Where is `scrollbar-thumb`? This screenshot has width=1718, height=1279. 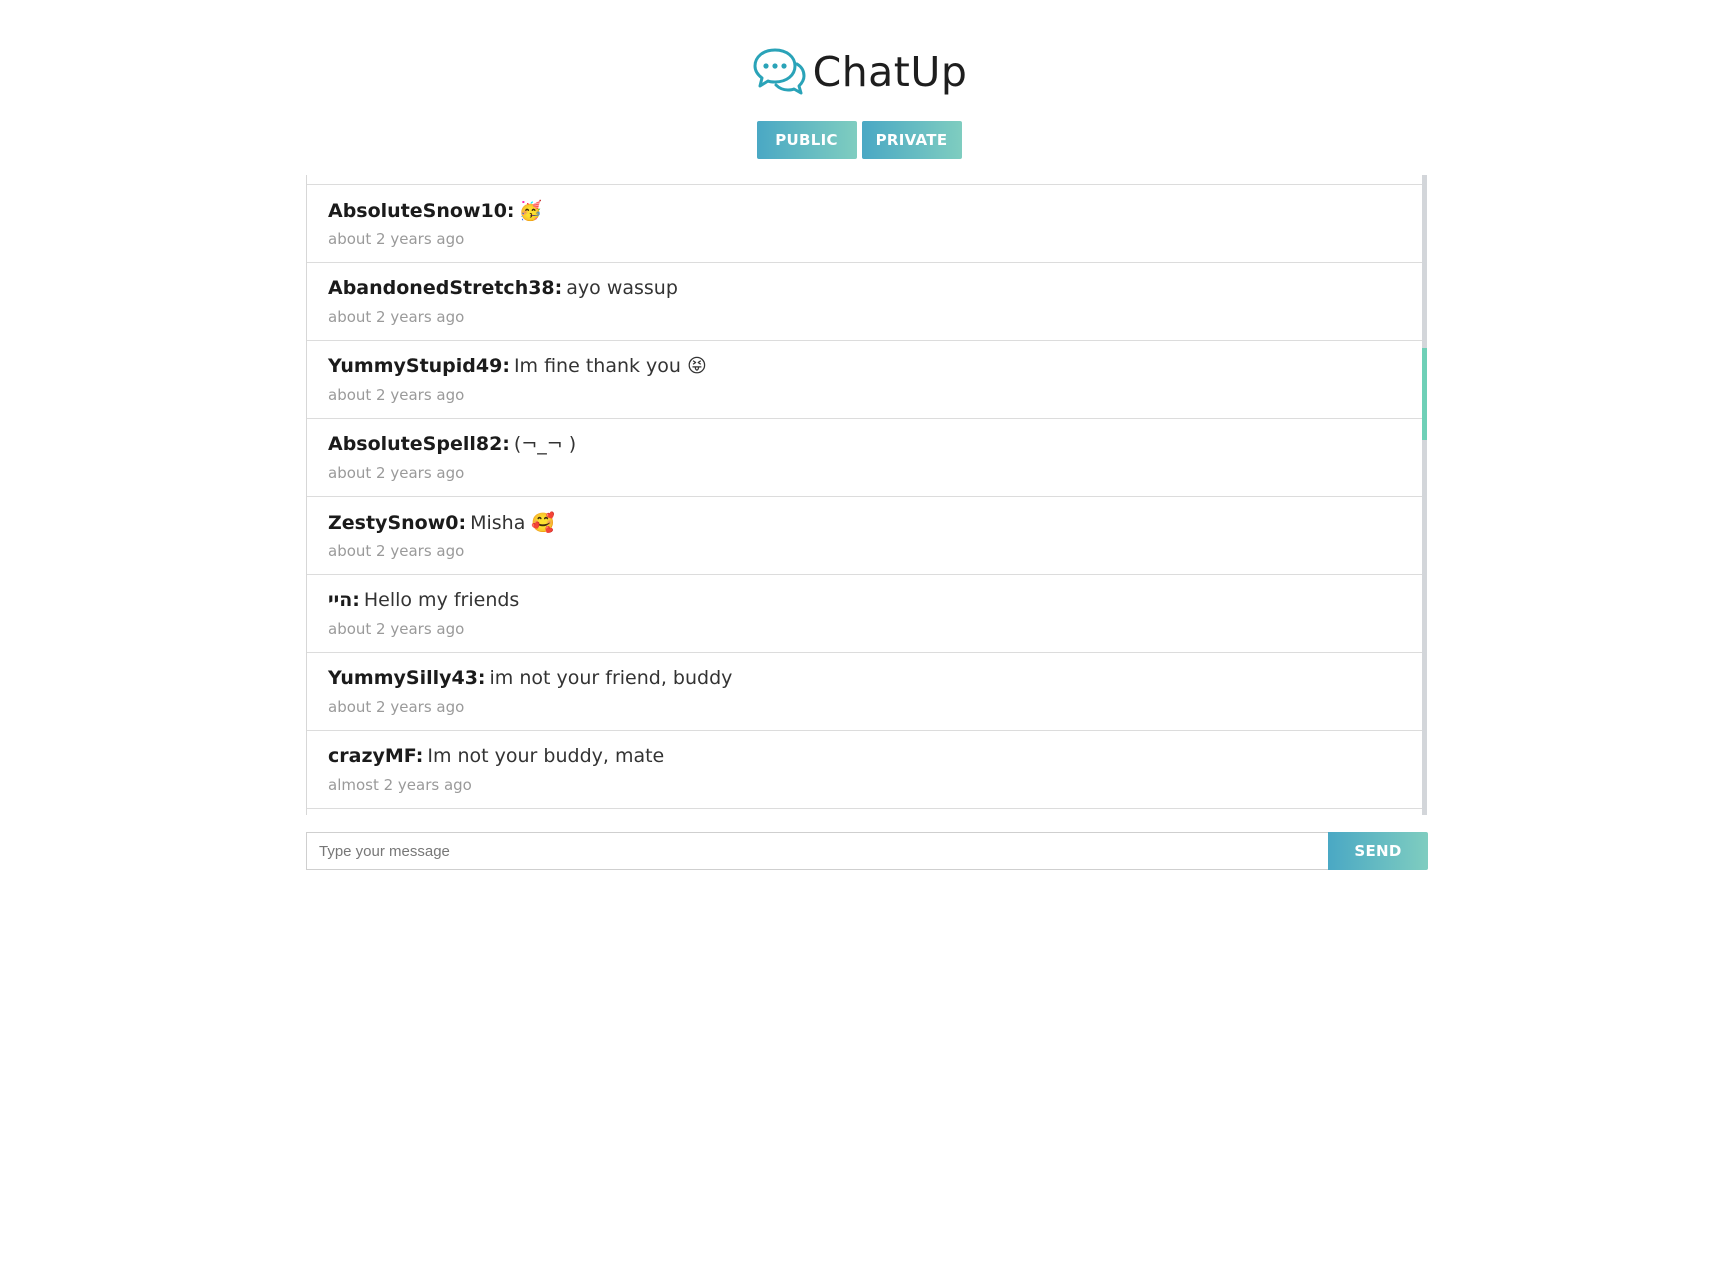
scrollbar-thumb is located at coordinates (1424, 394).